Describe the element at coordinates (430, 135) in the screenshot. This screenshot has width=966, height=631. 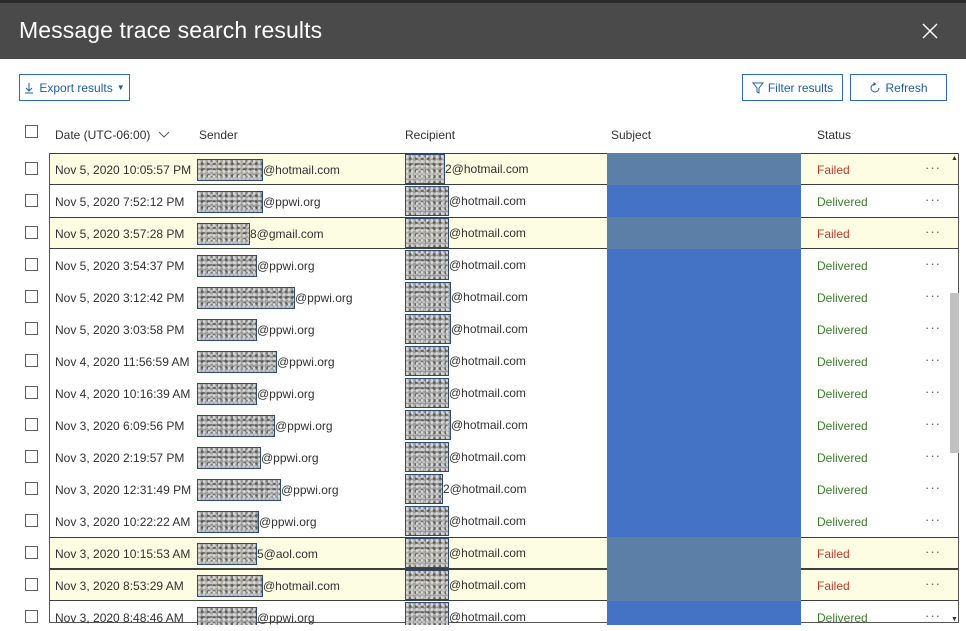
I see `column-header-recipient: Recipient` at that location.